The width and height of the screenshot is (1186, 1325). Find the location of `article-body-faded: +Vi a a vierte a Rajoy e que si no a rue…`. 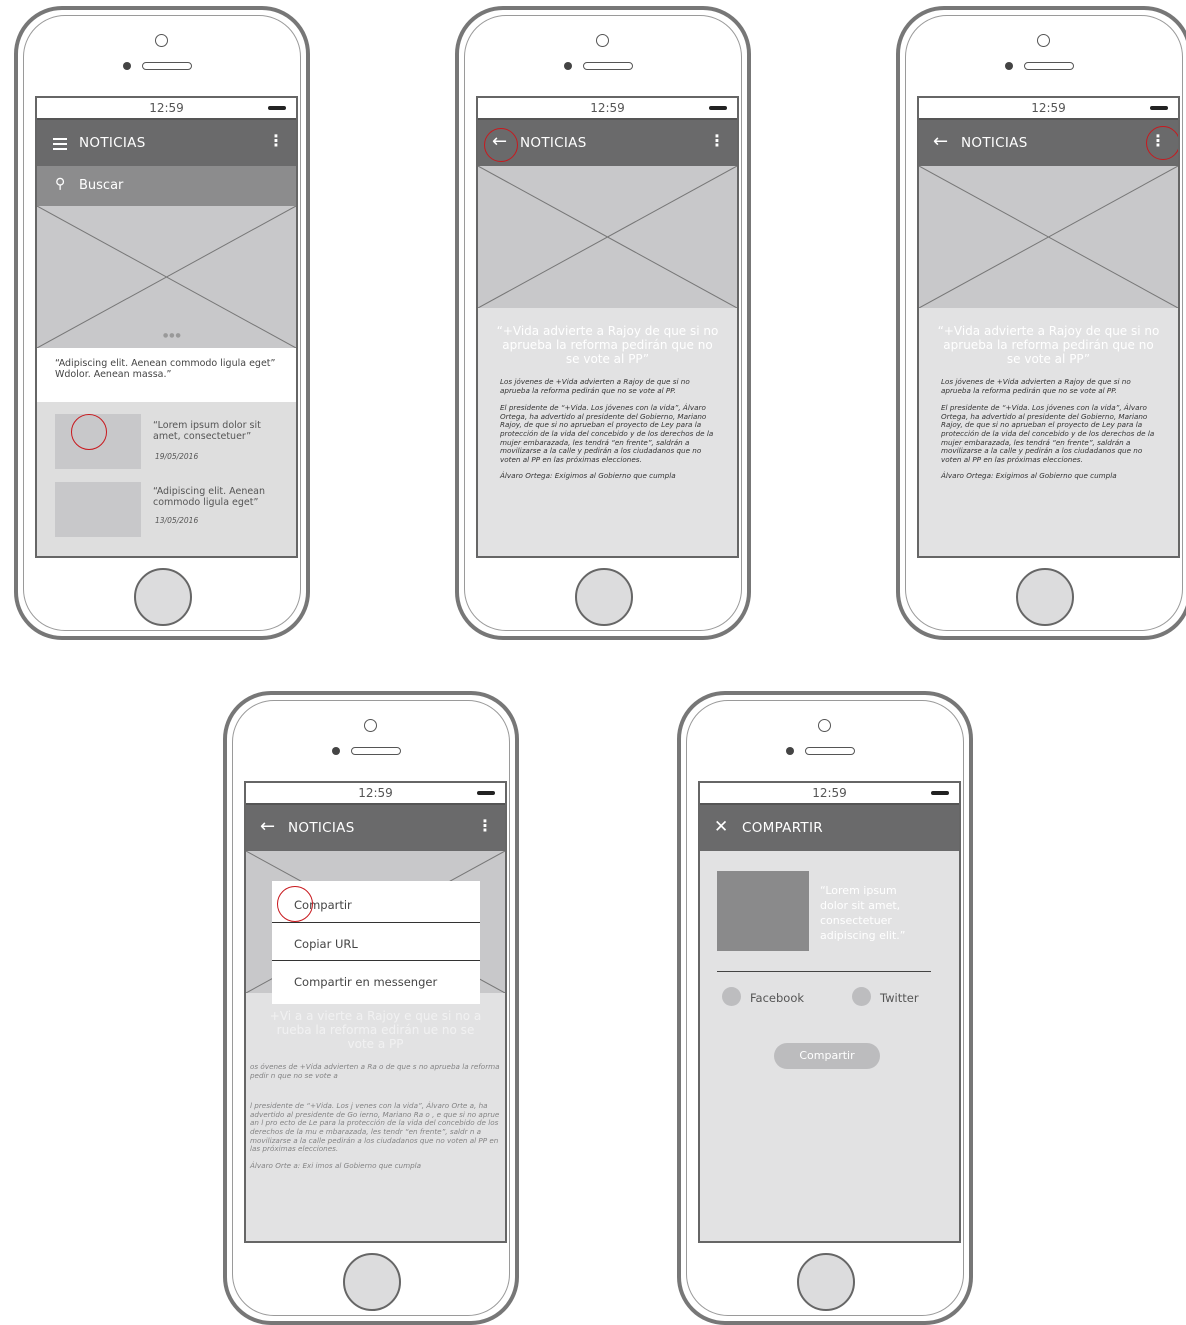

article-body-faded: +Vi a a vierte a Rajoy e que si no a rue… is located at coordinates (375, 1081).